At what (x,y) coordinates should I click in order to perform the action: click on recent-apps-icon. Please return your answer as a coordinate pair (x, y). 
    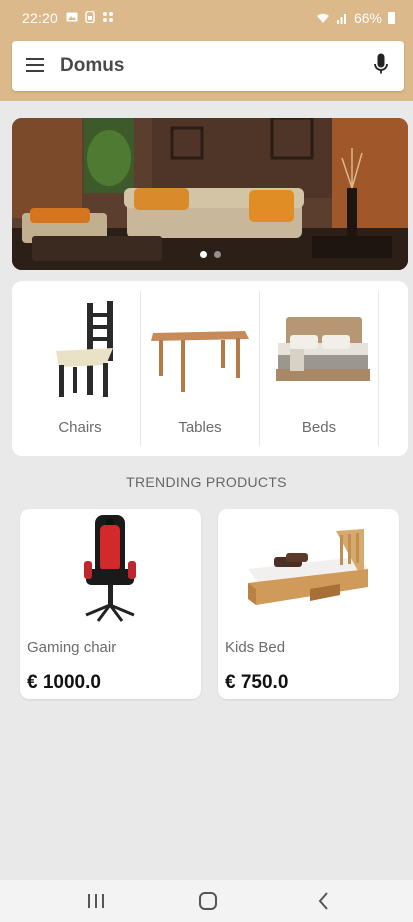
    Looking at the image, I should click on (96, 901).